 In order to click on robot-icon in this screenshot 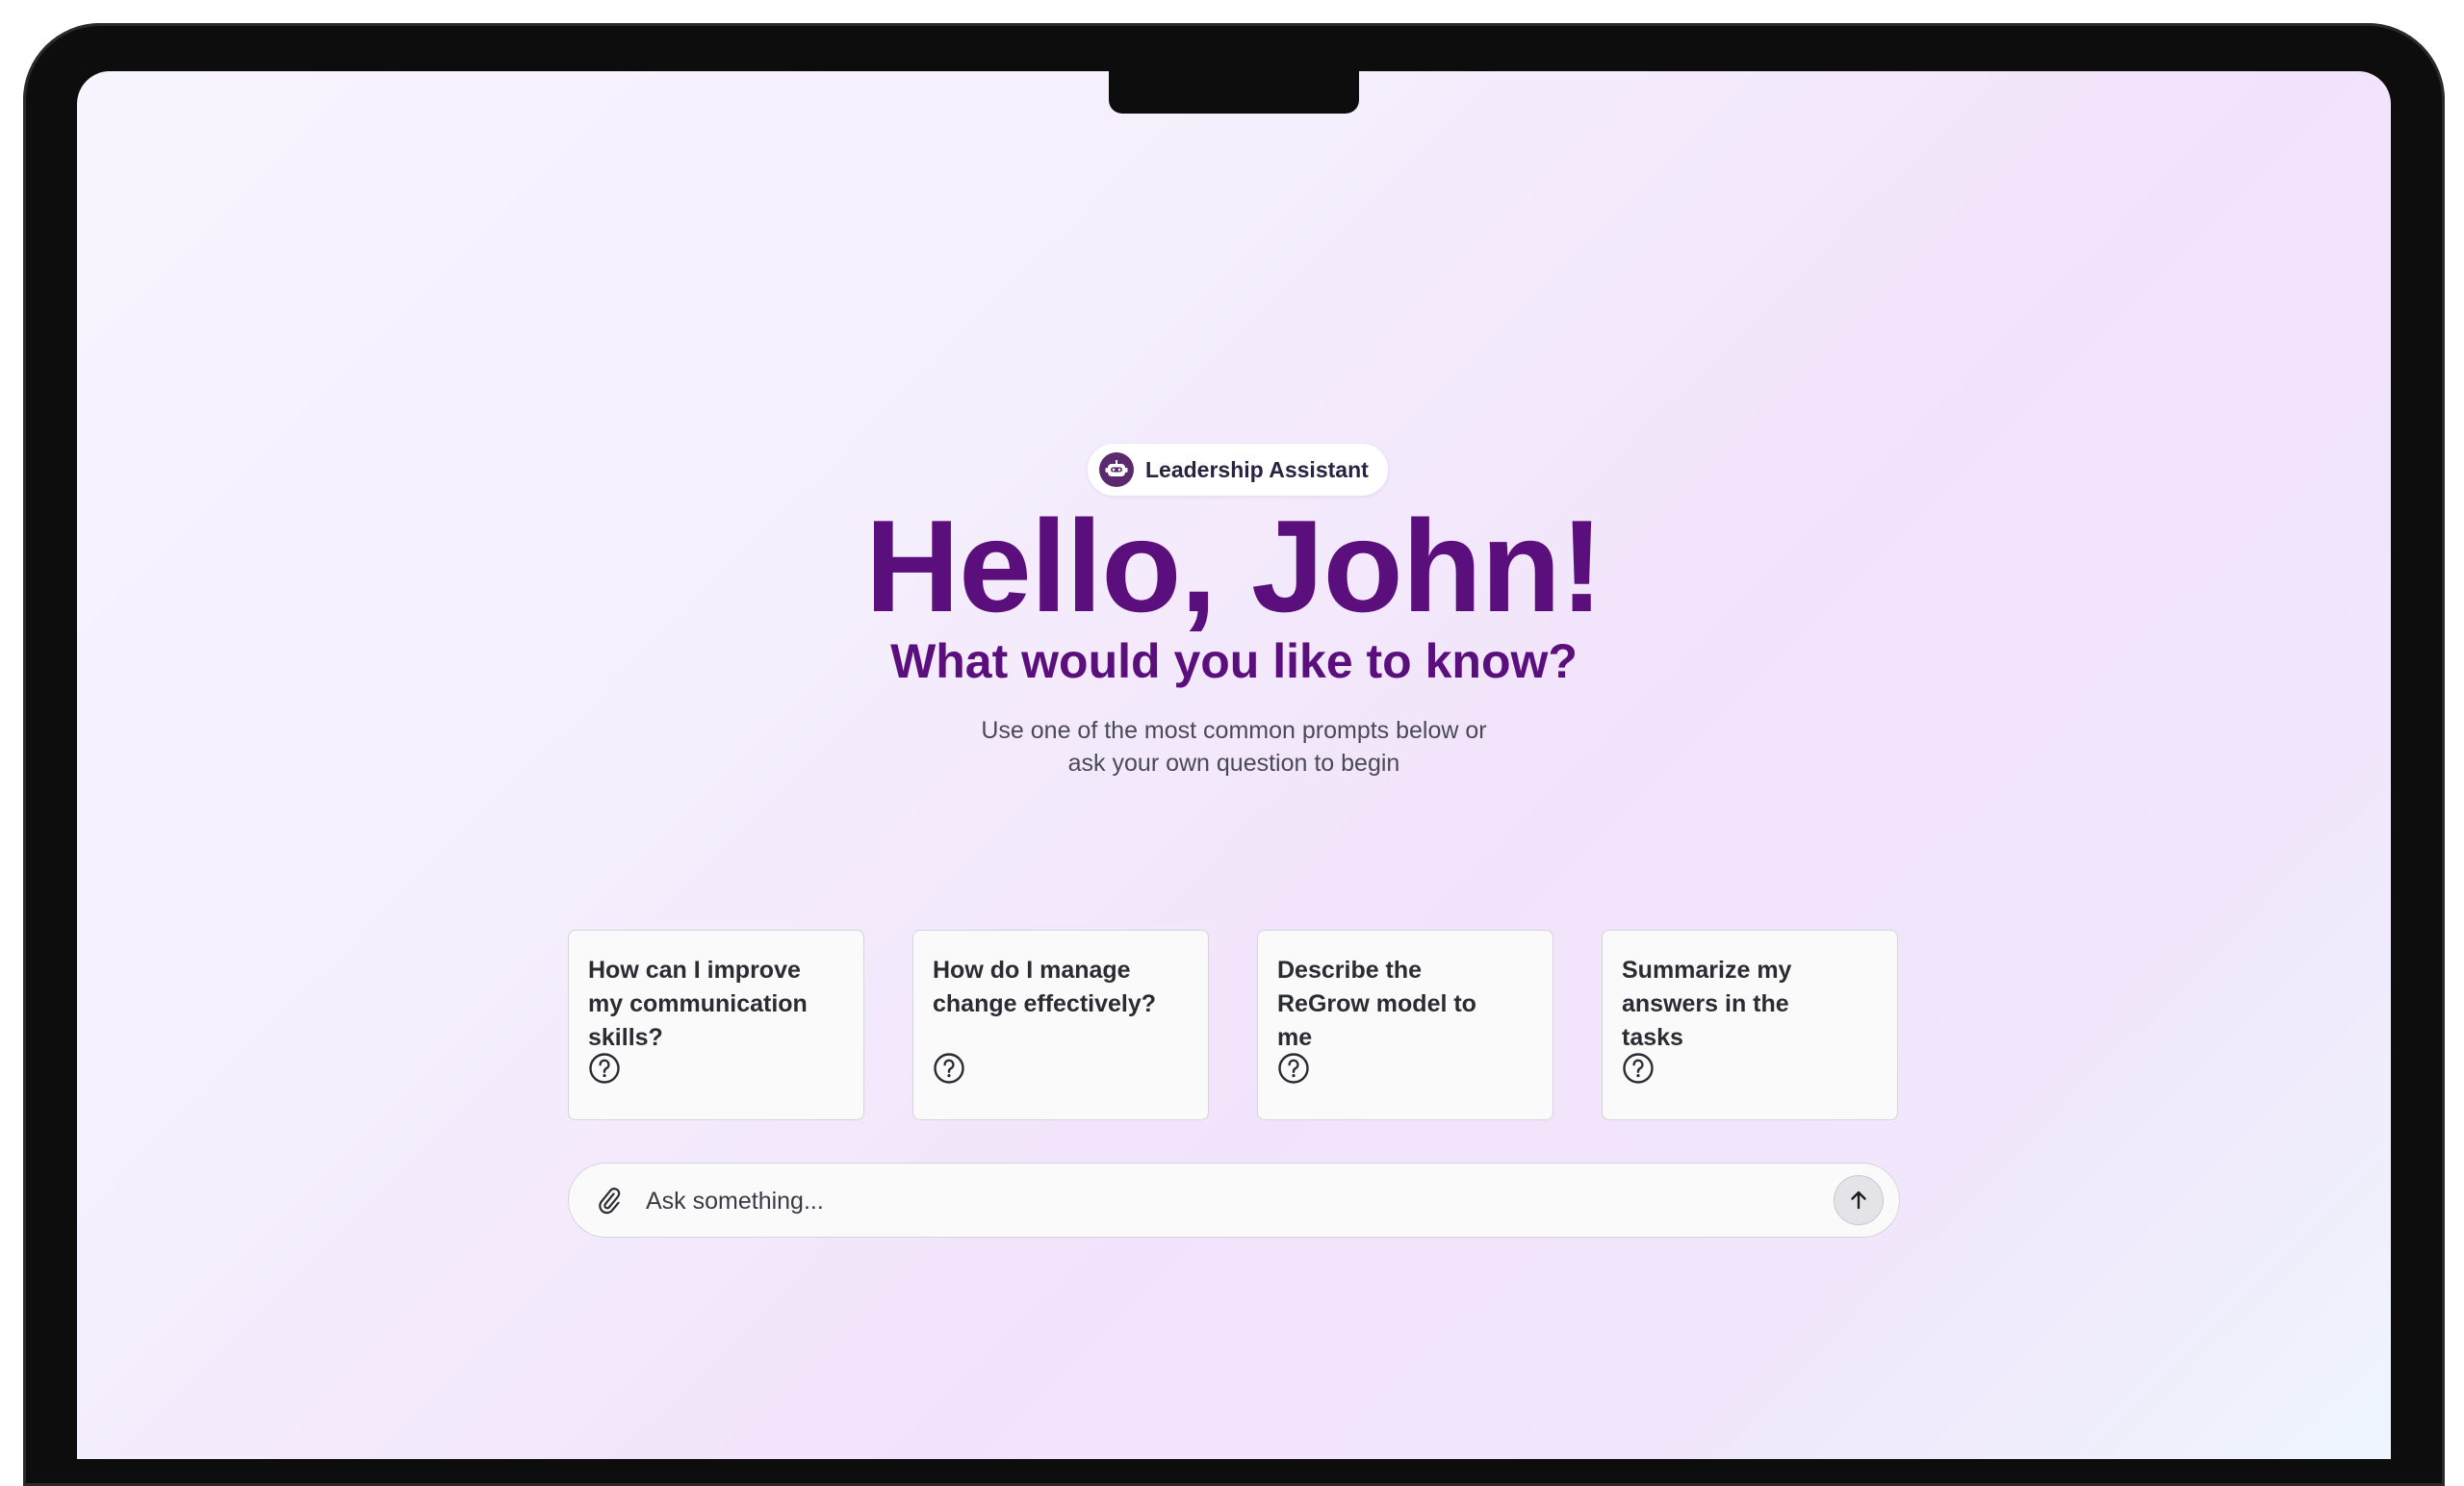, I will do `click(1116, 470)`.